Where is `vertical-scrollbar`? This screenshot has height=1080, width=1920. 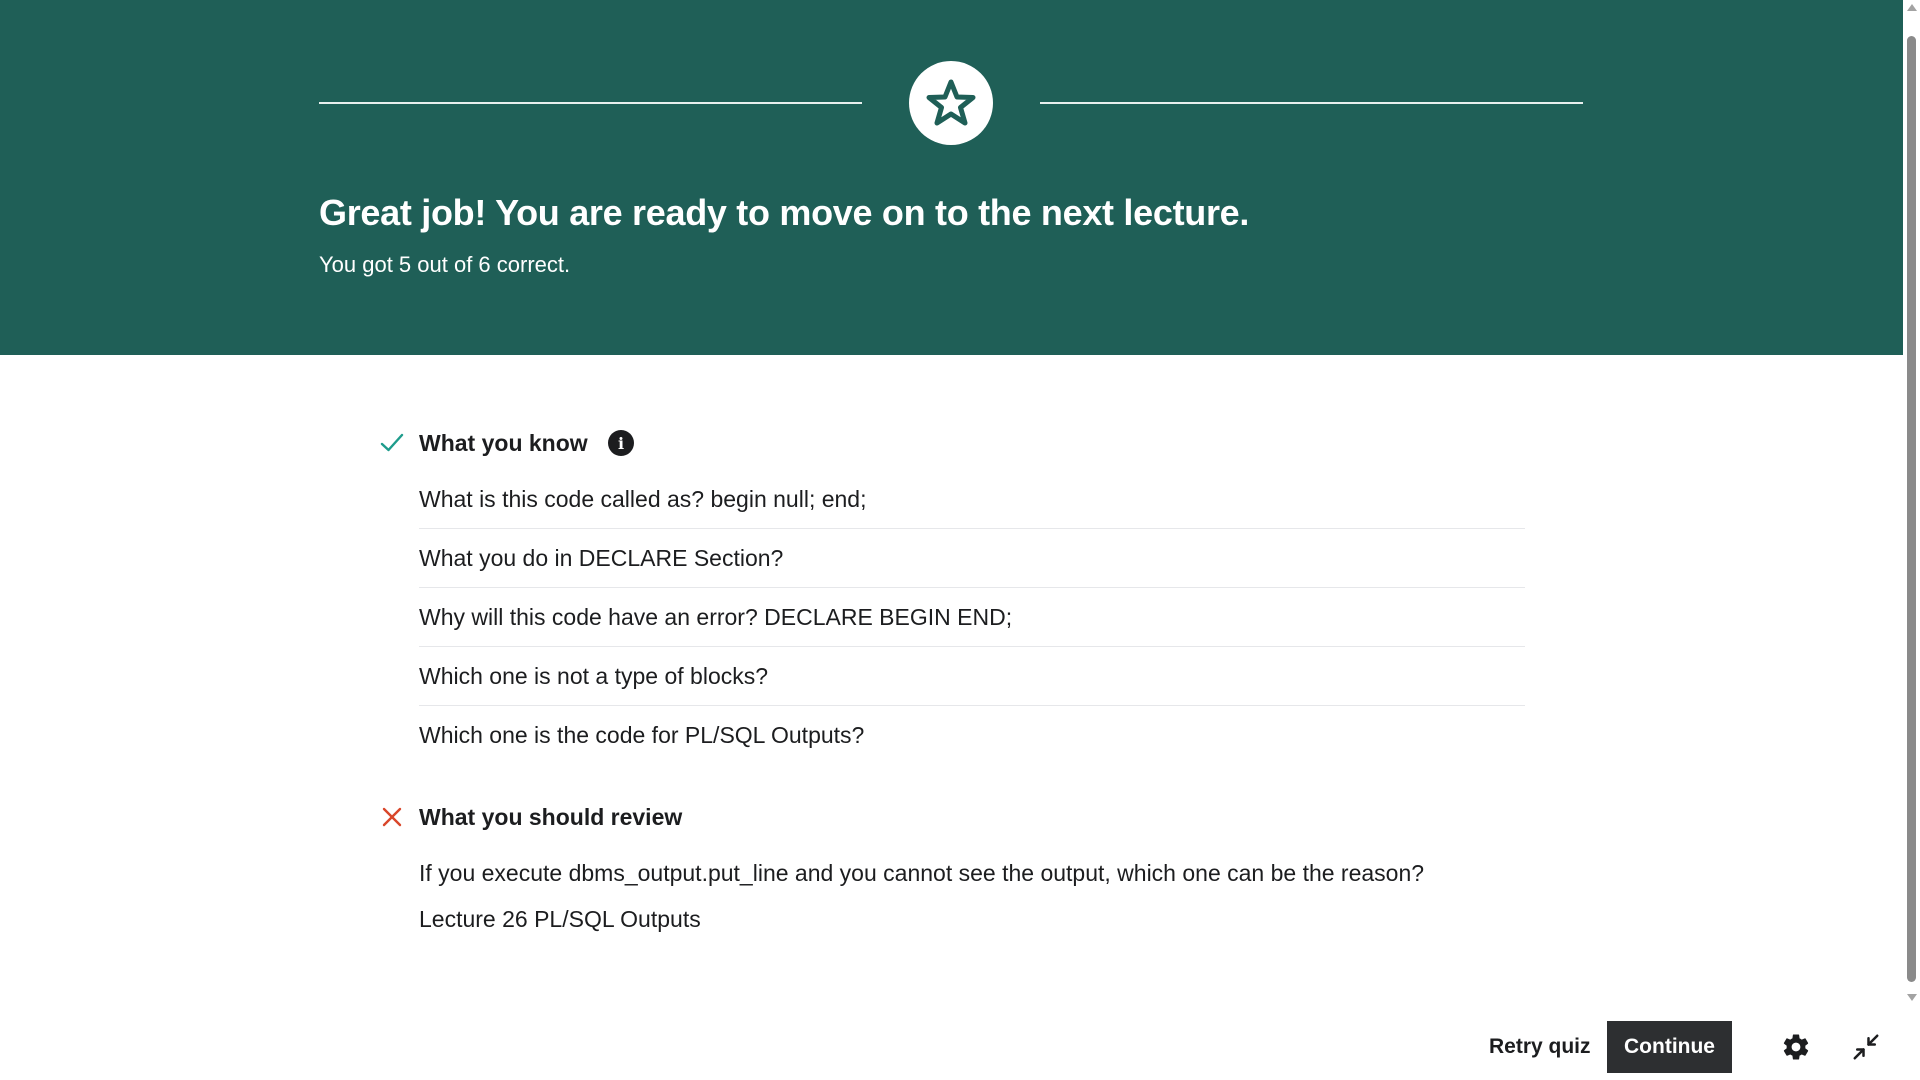 vertical-scrollbar is located at coordinates (1911, 502).